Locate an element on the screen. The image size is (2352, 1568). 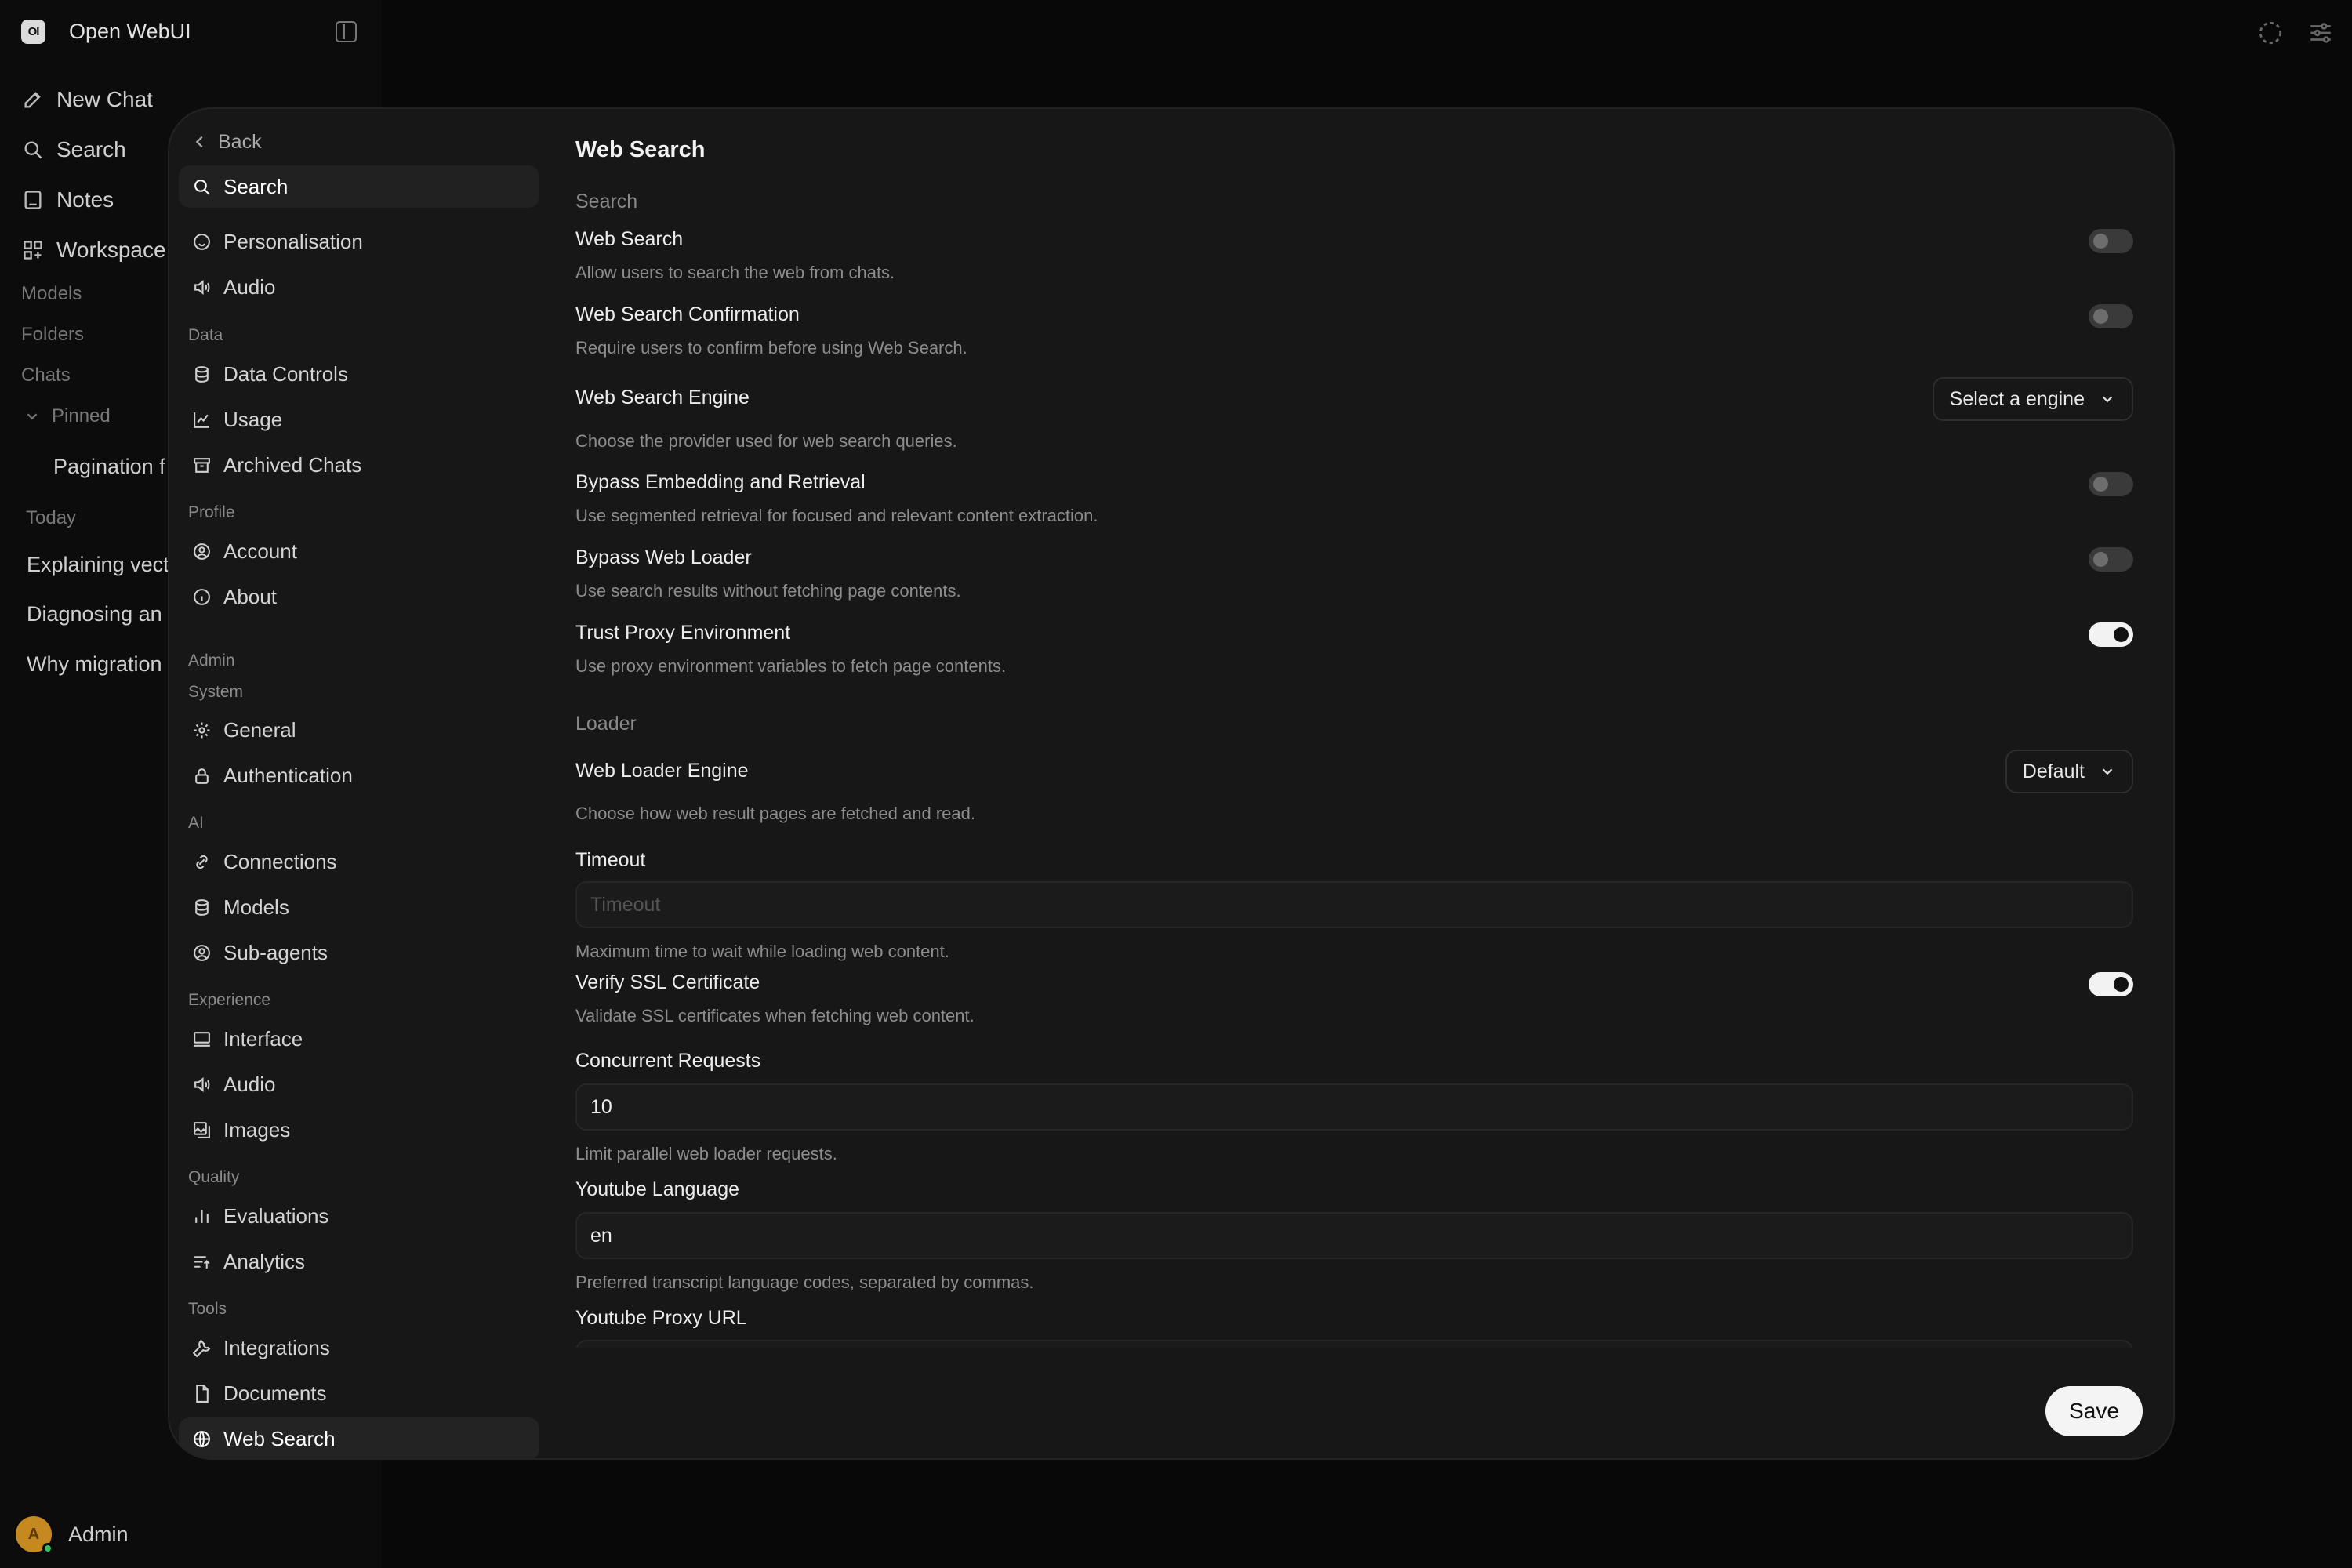
models-section: Models is located at coordinates (51, 294).